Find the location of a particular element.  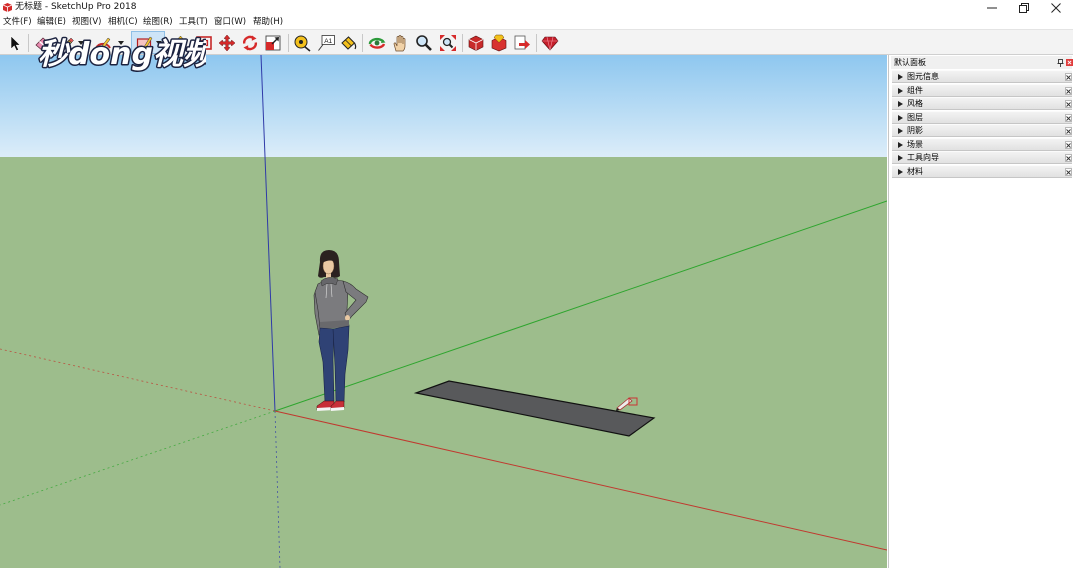

tape-measure-icon is located at coordinates (302, 43).